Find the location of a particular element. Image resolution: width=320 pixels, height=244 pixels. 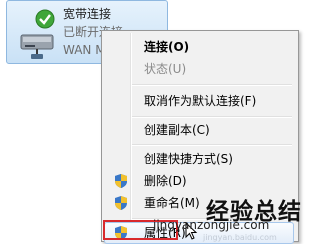

menu-item-label: 连接(O) is located at coordinates (167, 47).